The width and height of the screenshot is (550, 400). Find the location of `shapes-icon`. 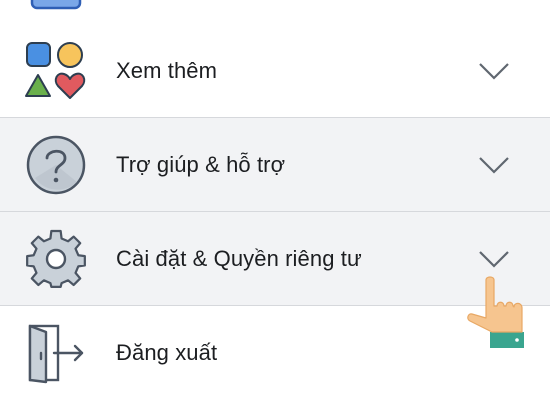

shapes-icon is located at coordinates (56, 71).